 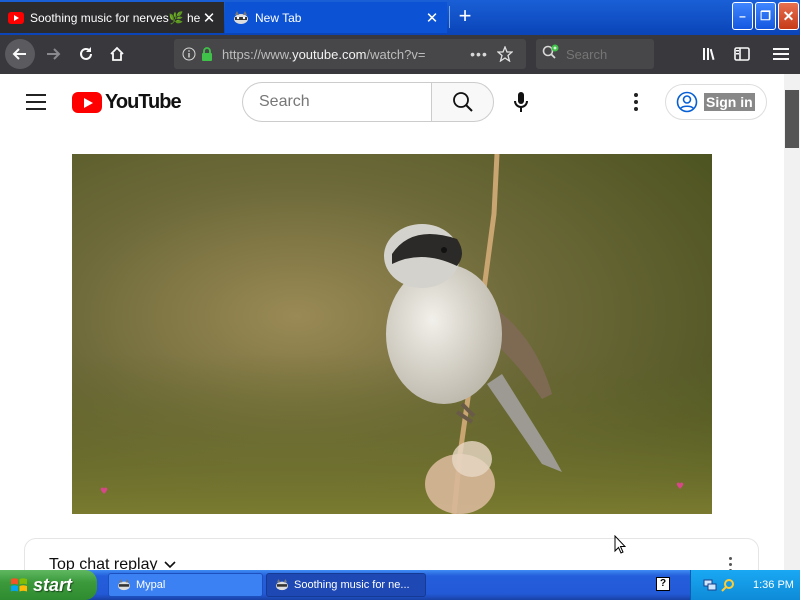 I want to click on tab-title: New Tab, so click(x=278, y=17).